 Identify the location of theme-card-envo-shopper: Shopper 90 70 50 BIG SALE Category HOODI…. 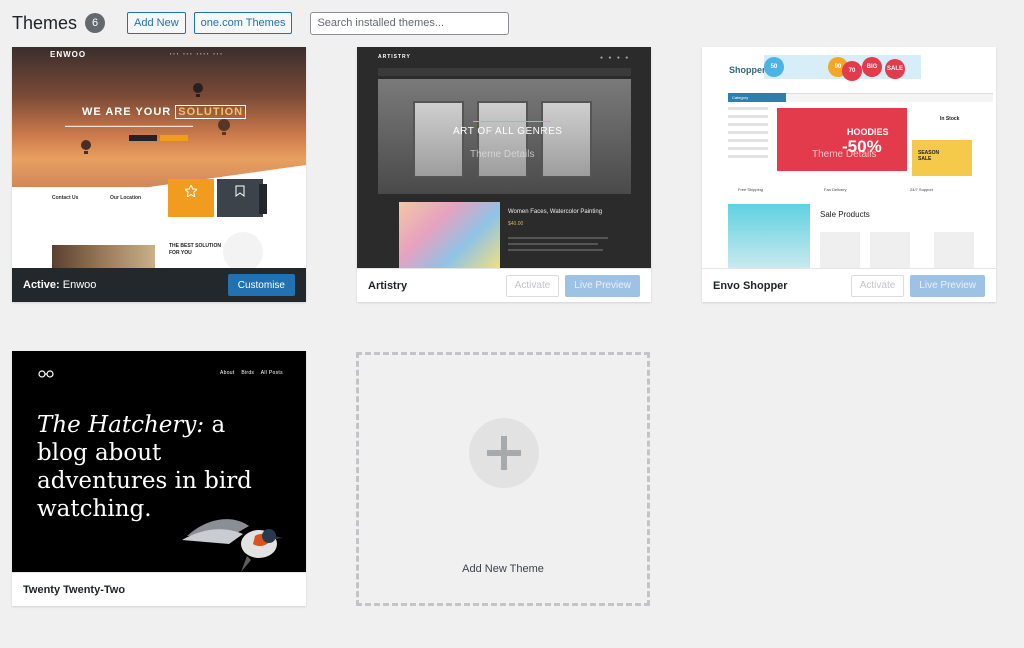
(849, 174).